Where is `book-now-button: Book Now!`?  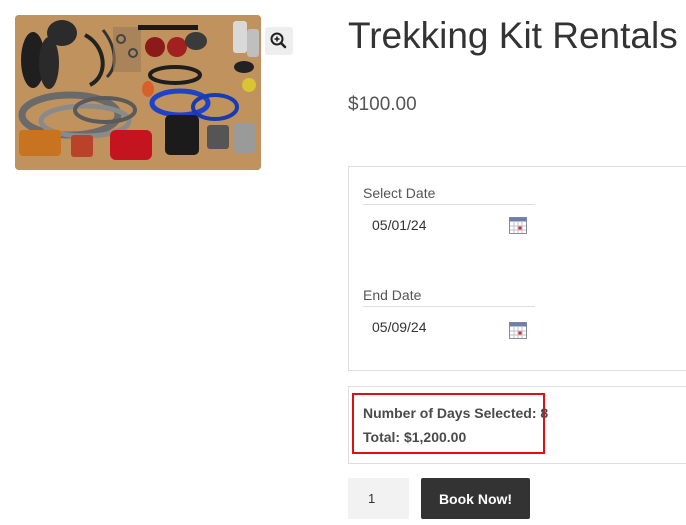
book-now-button: Book Now! is located at coordinates (475, 498).